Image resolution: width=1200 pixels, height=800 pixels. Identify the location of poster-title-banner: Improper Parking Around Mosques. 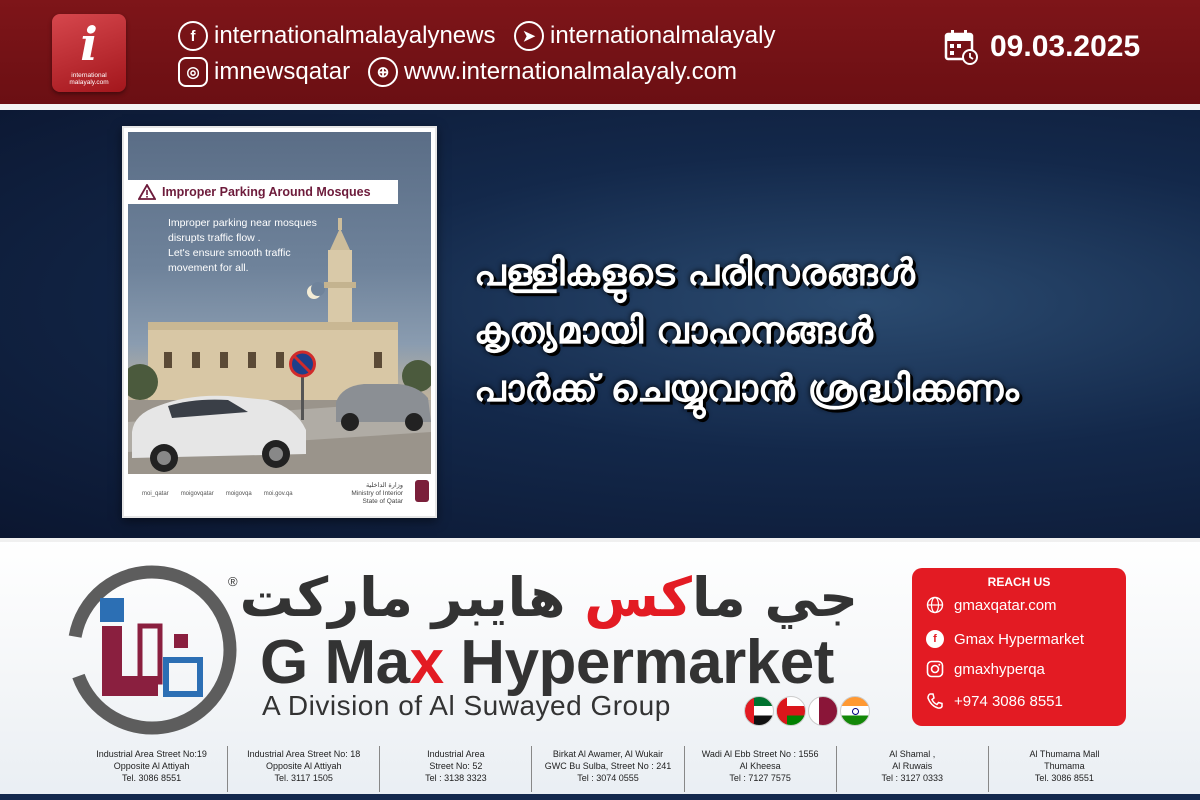
(263, 192).